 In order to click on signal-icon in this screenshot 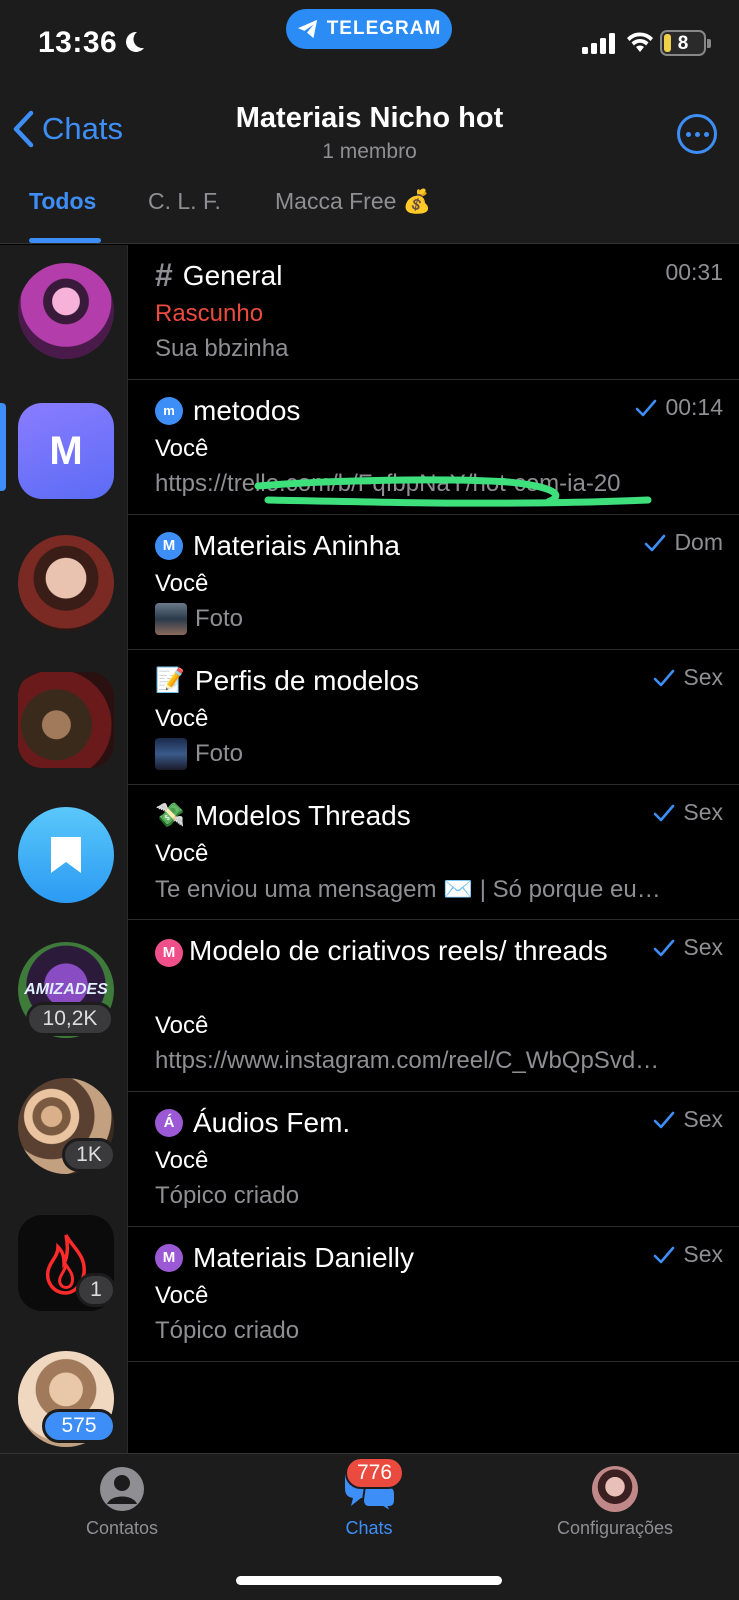, I will do `click(598, 43)`.